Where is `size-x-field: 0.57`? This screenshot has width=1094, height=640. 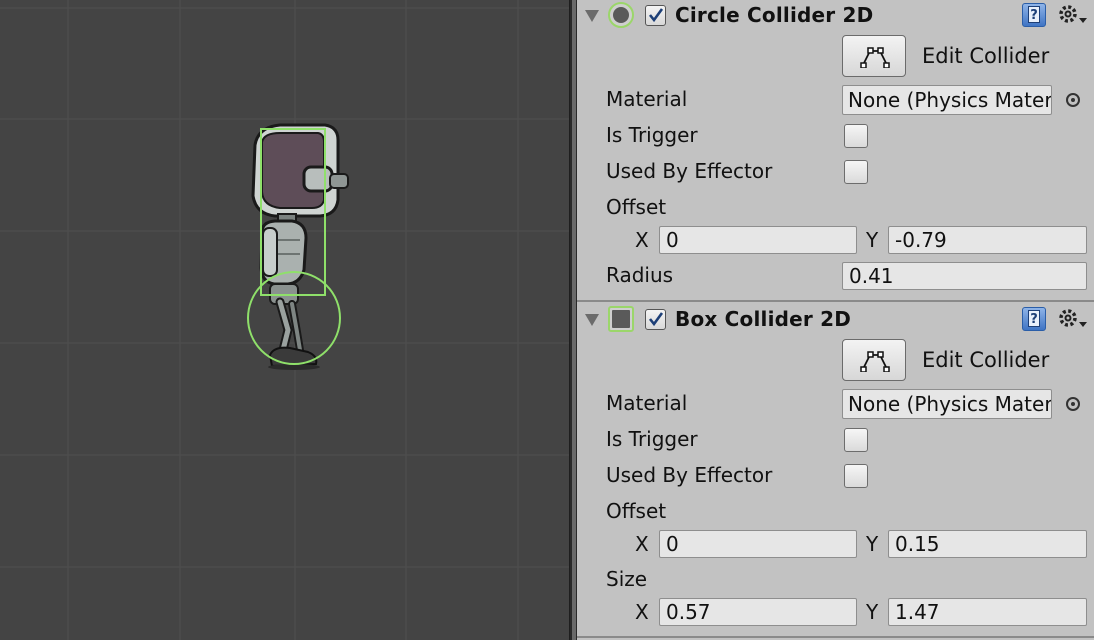
size-x-field: 0.57 is located at coordinates (758, 612).